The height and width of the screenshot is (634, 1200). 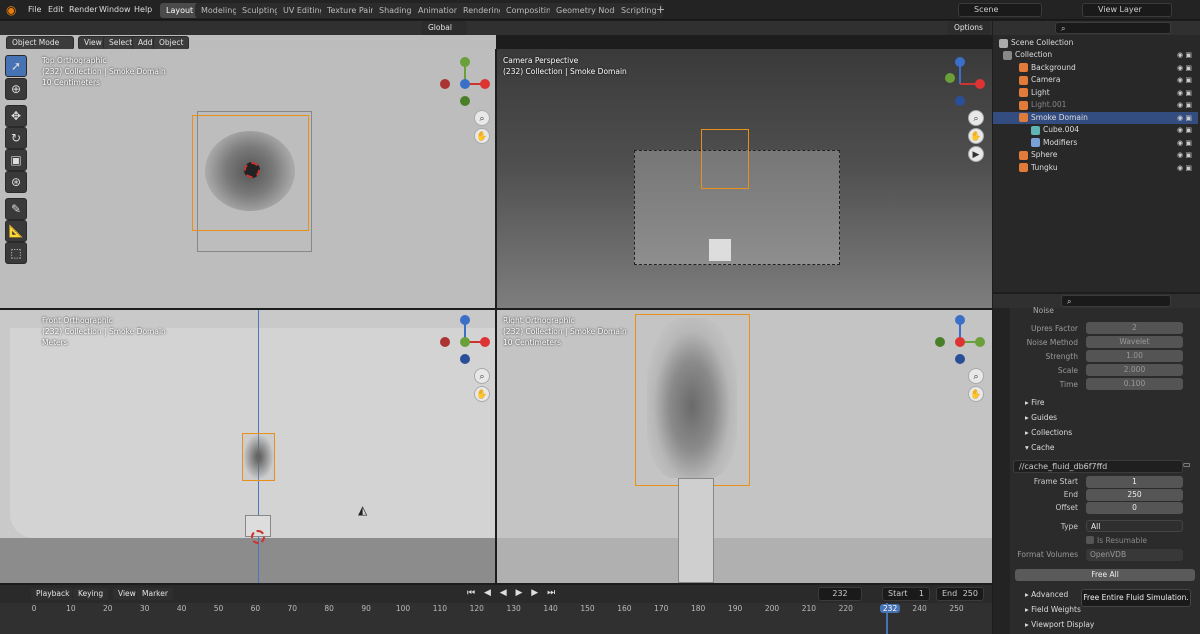 What do you see at coordinates (840, 594) in the screenshot?
I see `current-frame-field: 232` at bounding box center [840, 594].